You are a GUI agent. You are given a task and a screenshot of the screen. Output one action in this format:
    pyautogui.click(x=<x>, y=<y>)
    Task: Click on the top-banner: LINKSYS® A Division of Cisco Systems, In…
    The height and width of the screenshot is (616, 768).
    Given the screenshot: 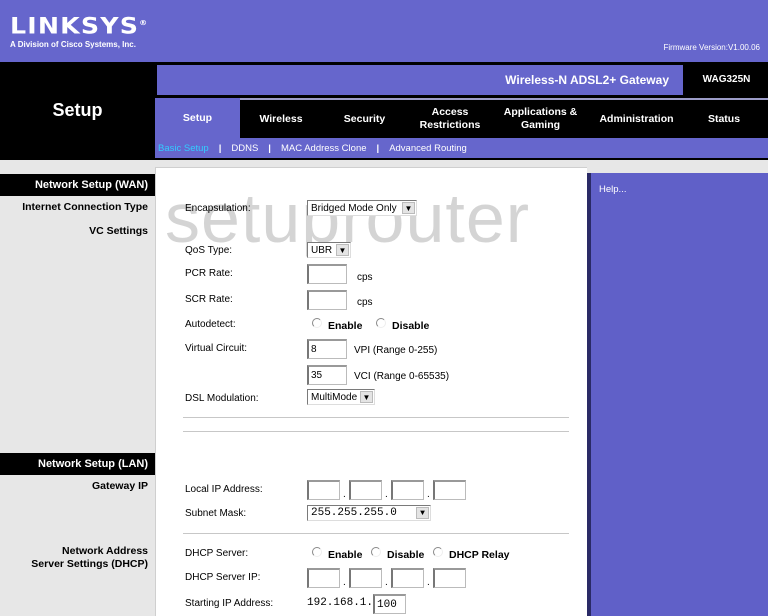 What is the action you would take?
    pyautogui.click(x=384, y=31)
    